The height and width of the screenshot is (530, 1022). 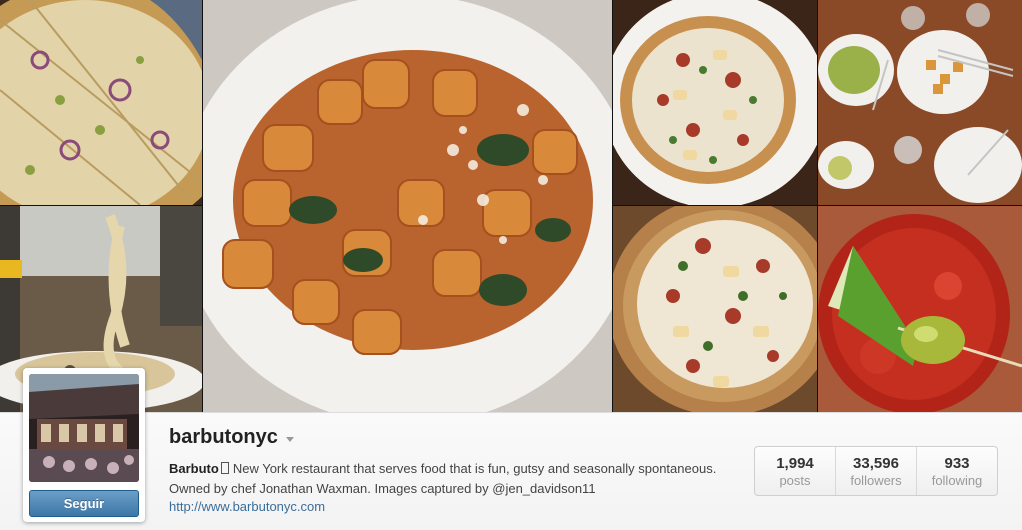 What do you see at coordinates (920, 102) in the screenshot?
I see `photo-table-plates` at bounding box center [920, 102].